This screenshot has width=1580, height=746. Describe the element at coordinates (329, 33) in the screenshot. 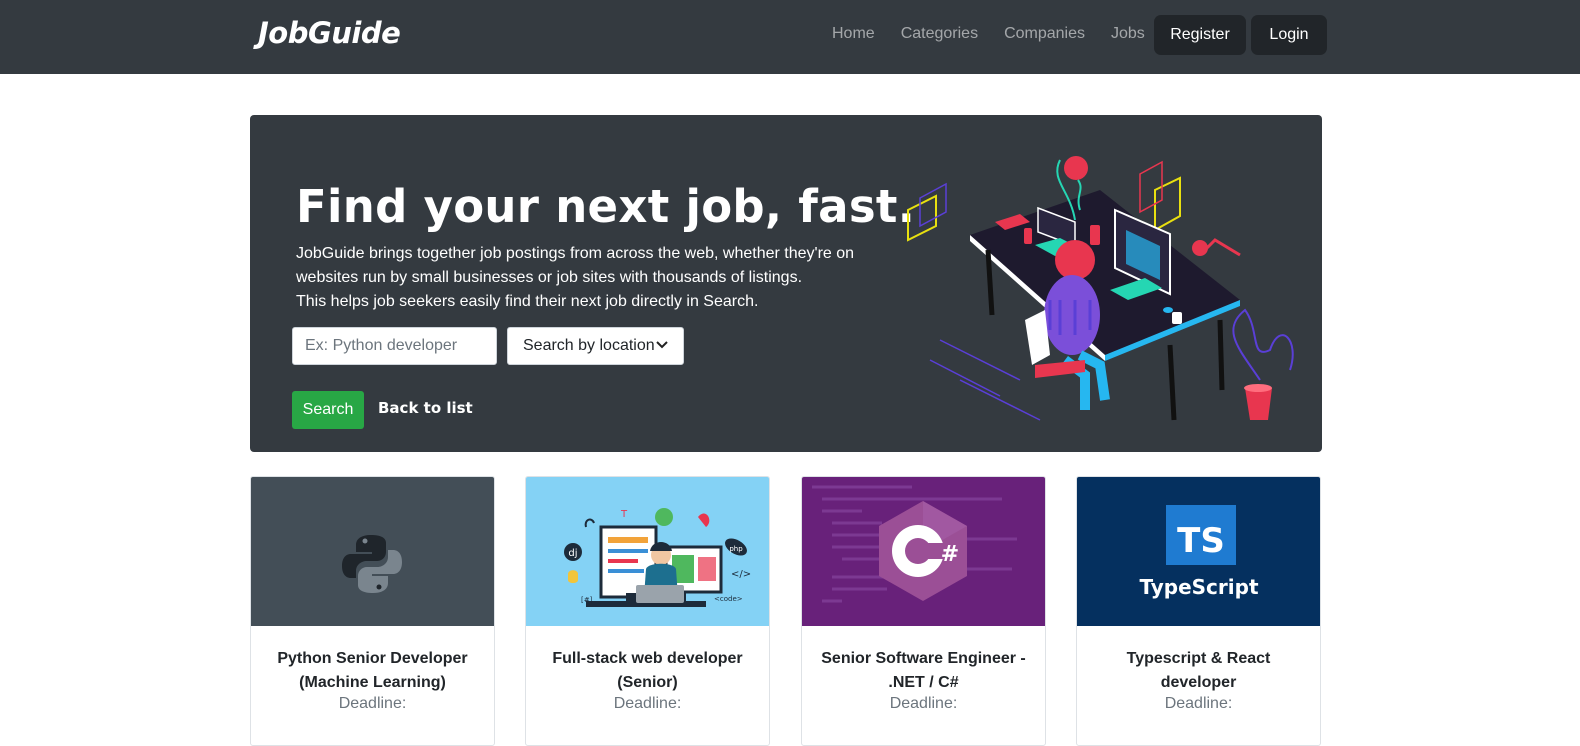

I see `brand-logo: JobGuide` at that location.